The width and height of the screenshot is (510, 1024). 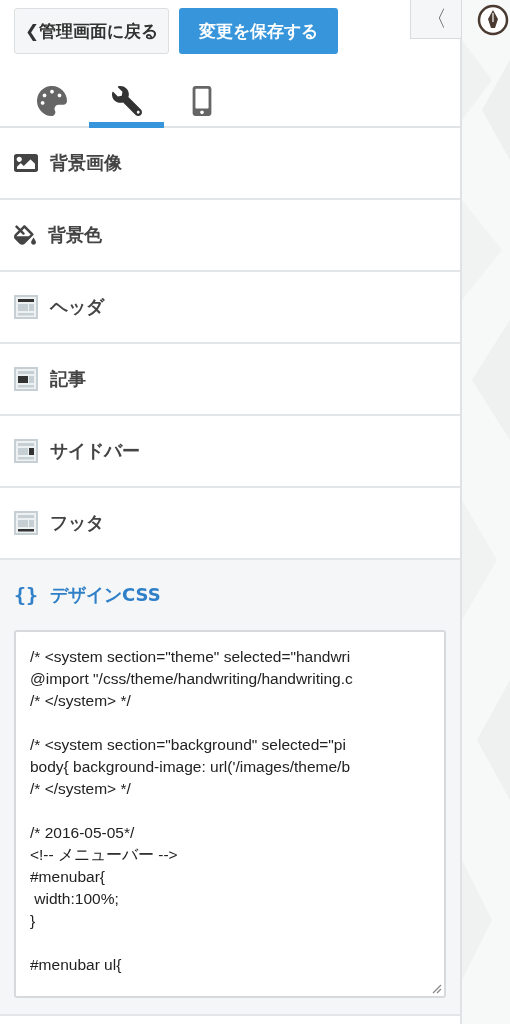 I want to click on back-button: ❮管理画面に戻る, so click(x=92, y=31).